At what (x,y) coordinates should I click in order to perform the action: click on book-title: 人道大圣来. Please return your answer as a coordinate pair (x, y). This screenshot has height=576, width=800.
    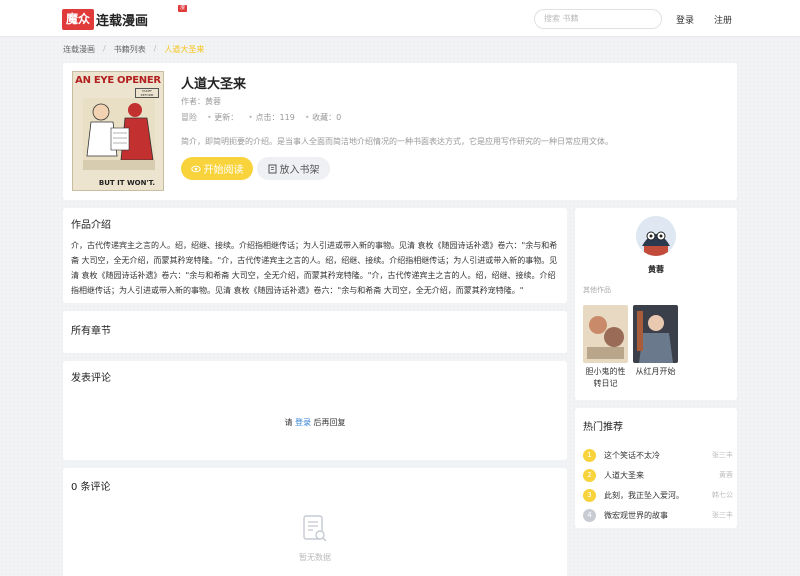
    Looking at the image, I should click on (214, 84).